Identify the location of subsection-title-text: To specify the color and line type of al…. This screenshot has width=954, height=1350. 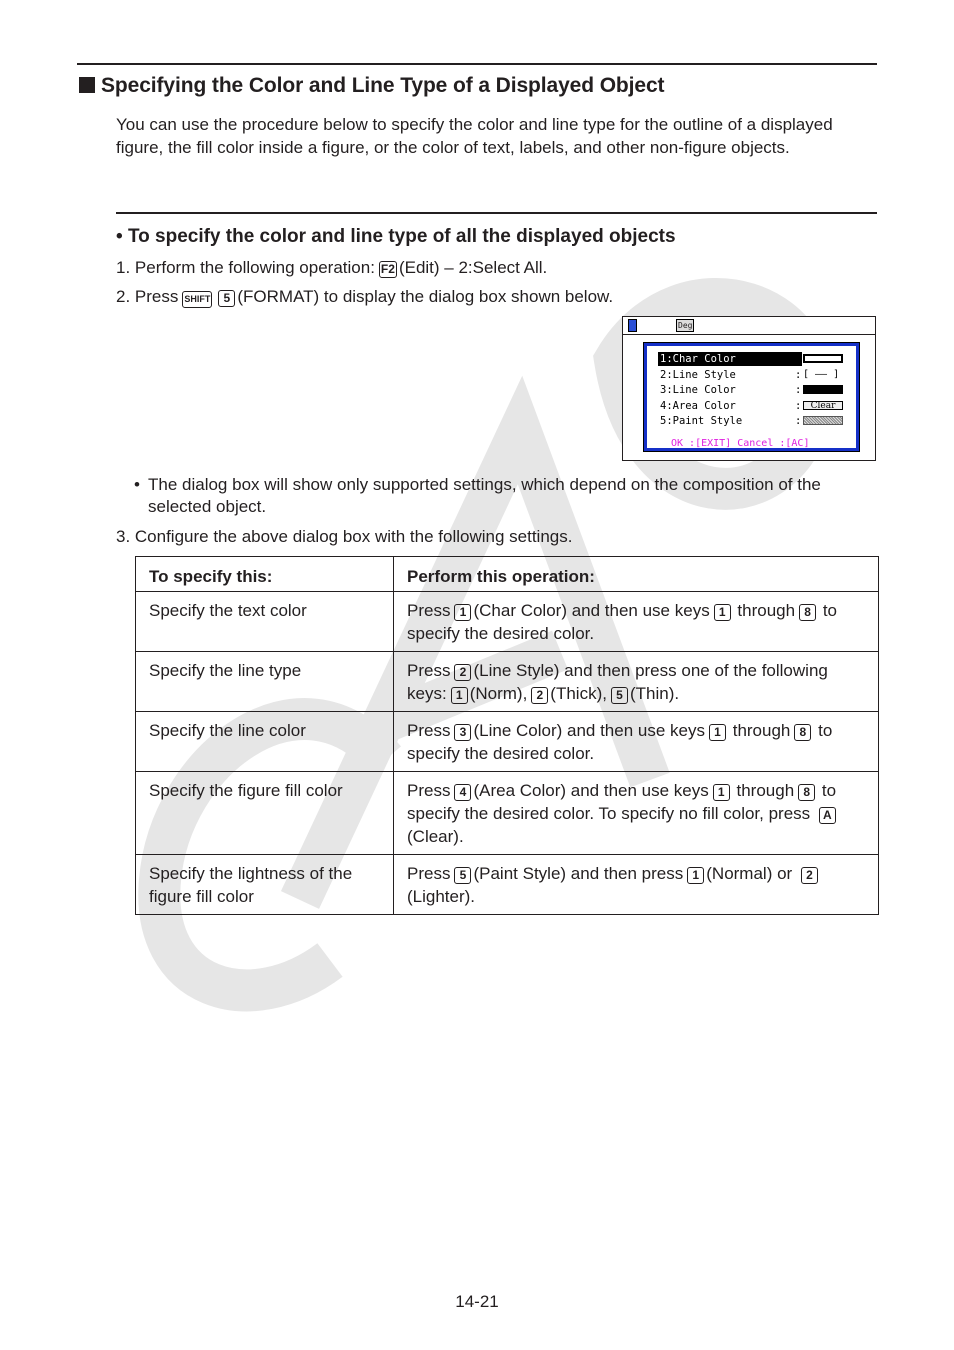
(401, 236).